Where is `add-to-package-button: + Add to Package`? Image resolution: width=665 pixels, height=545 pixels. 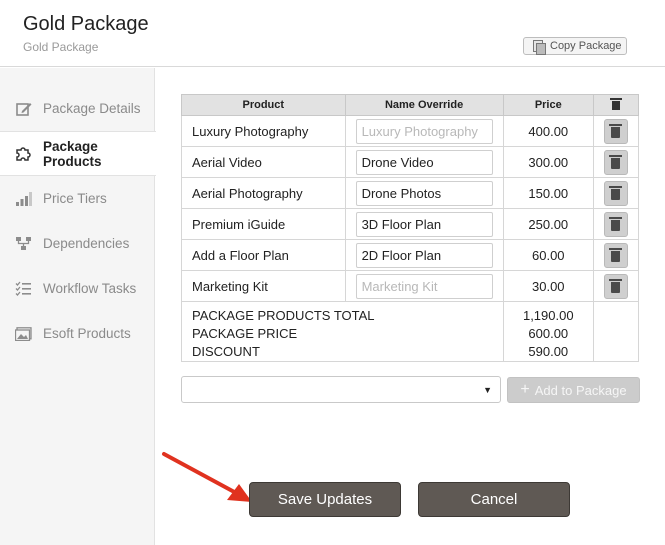 add-to-package-button: + Add to Package is located at coordinates (573, 390).